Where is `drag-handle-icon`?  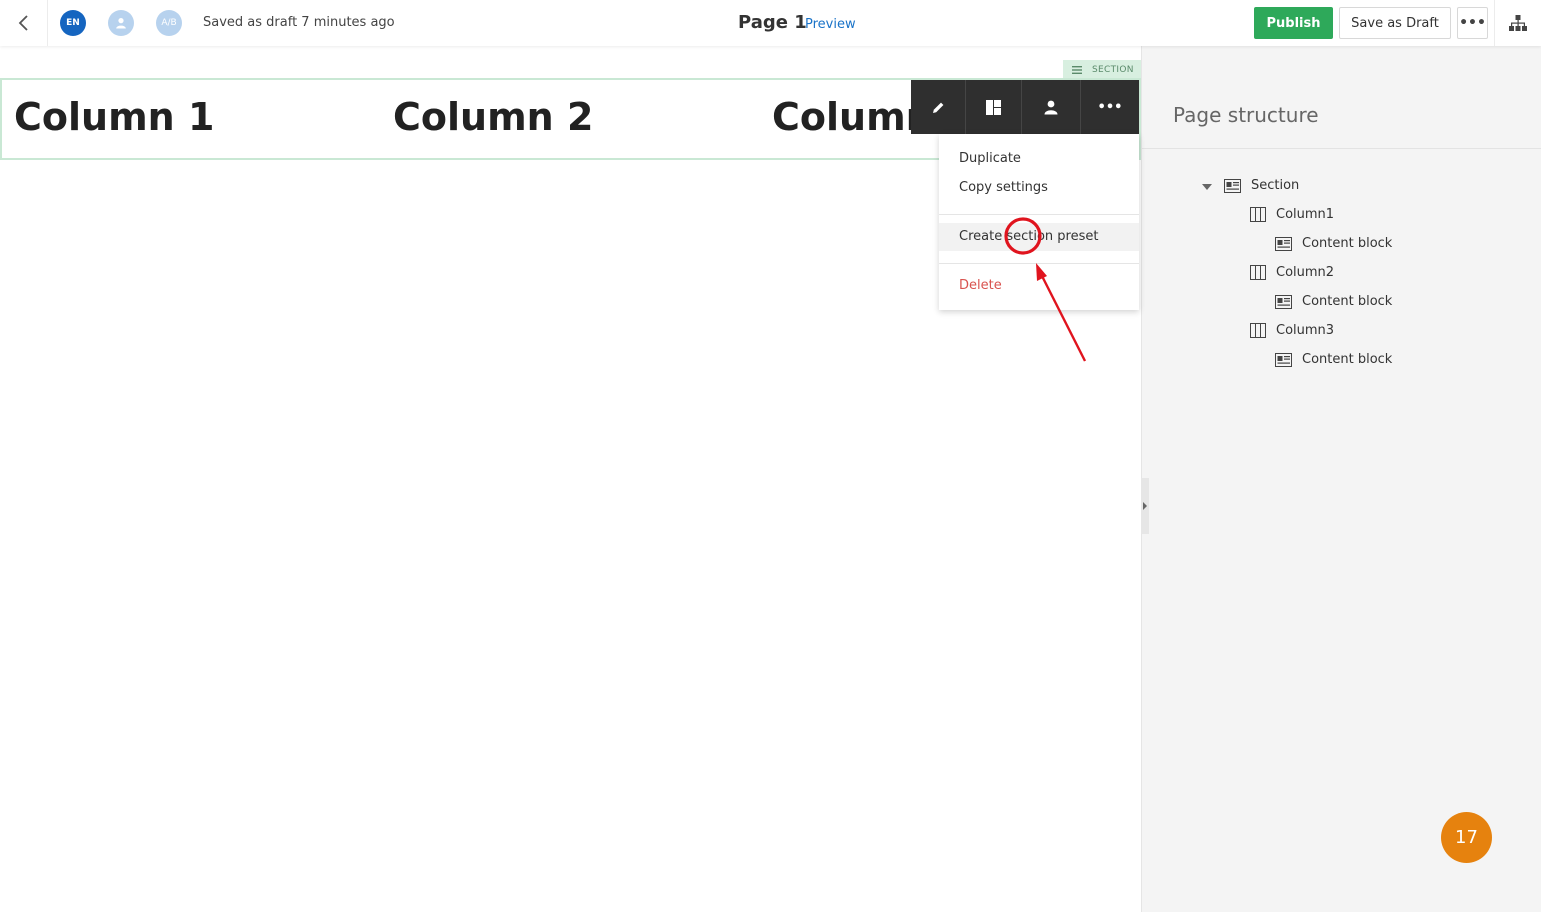 drag-handle-icon is located at coordinates (1077, 69).